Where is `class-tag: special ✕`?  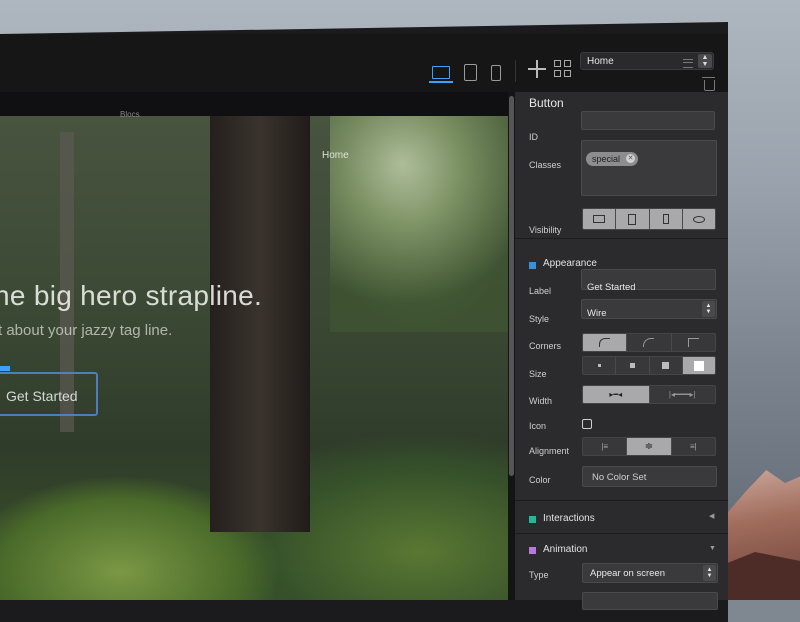
class-tag: special ✕ is located at coordinates (612, 159).